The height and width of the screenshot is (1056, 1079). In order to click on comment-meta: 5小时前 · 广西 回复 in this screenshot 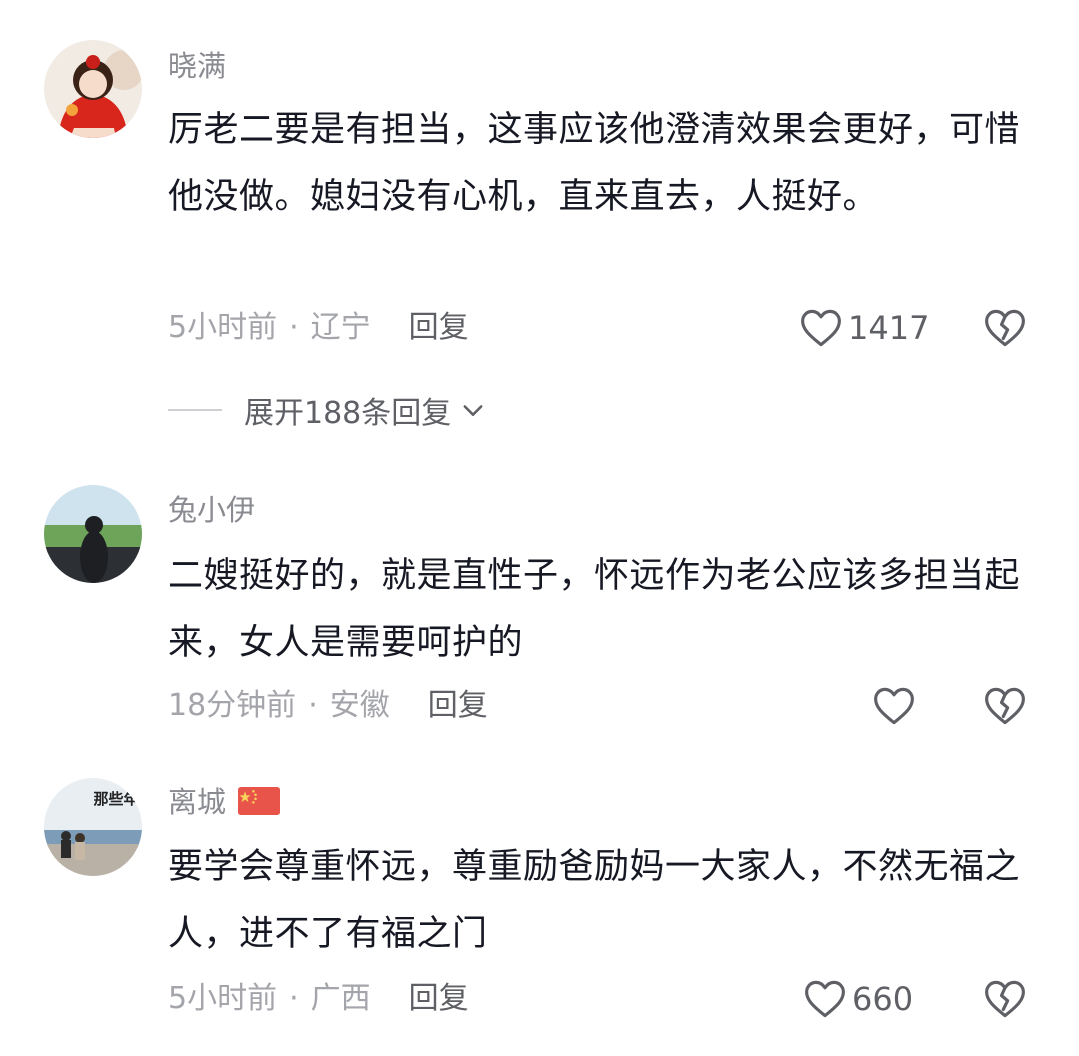, I will do `click(318, 999)`.